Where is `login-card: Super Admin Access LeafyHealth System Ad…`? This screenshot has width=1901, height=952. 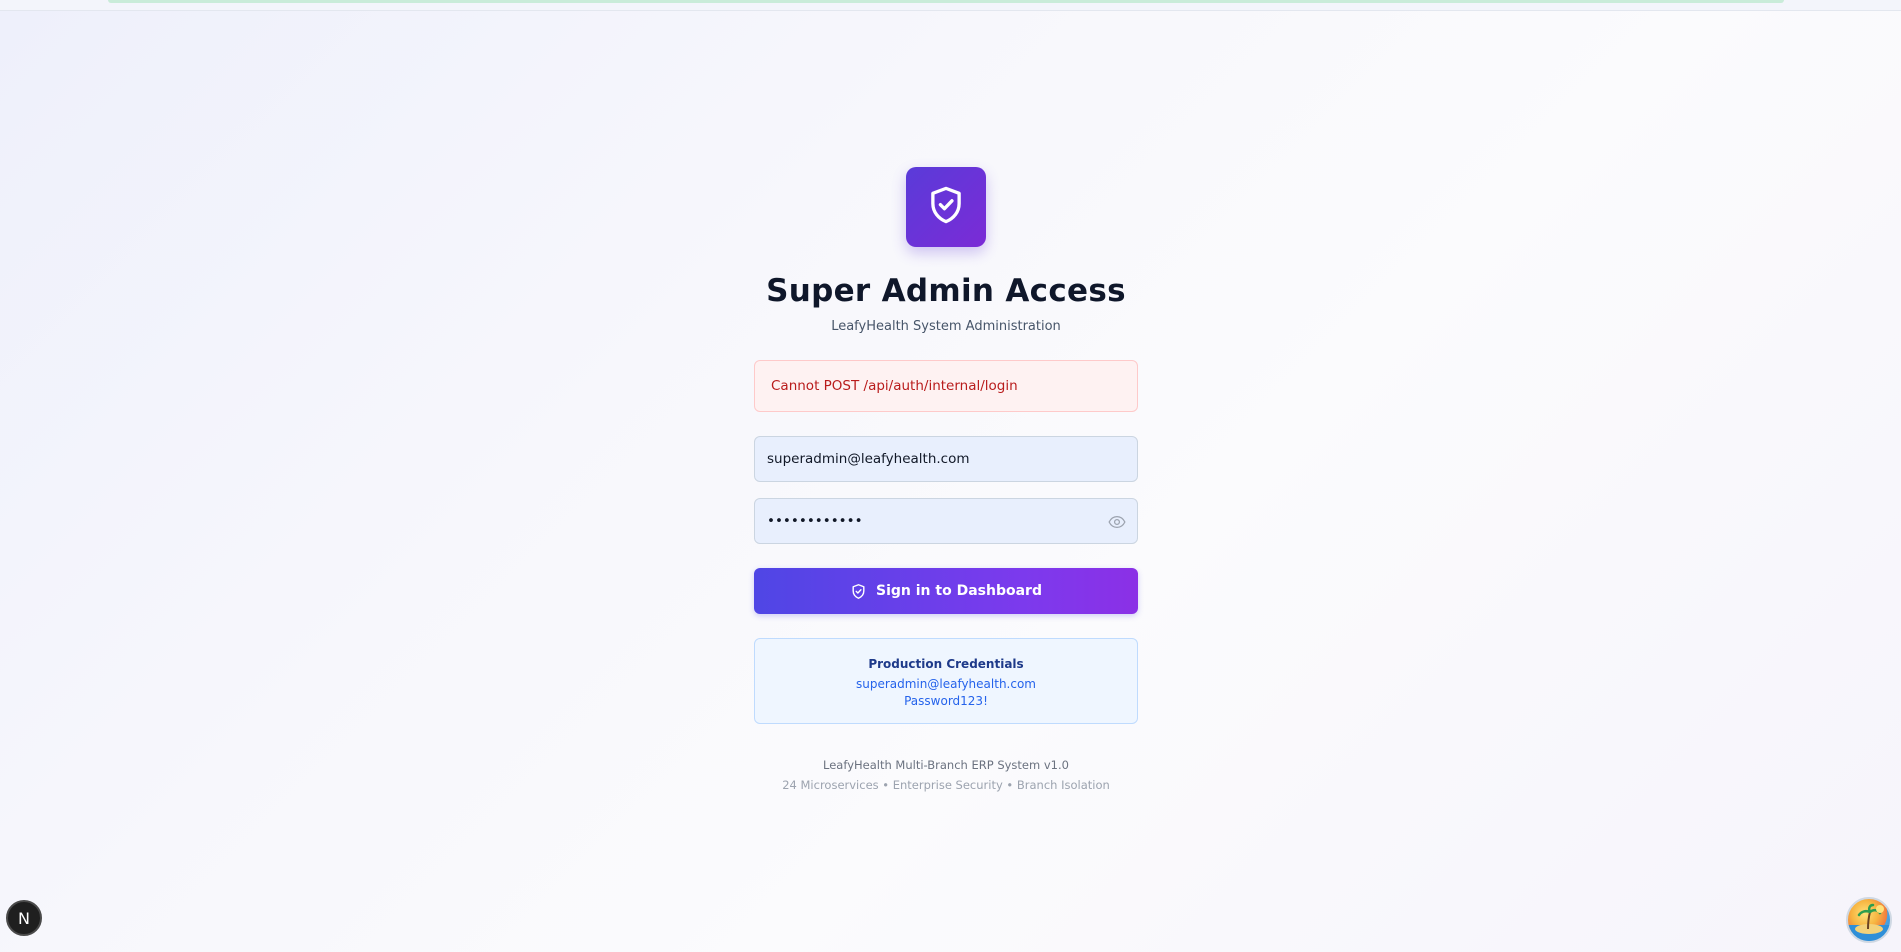 login-card: Super Admin Access LeafyHealth System Ad… is located at coordinates (946, 479).